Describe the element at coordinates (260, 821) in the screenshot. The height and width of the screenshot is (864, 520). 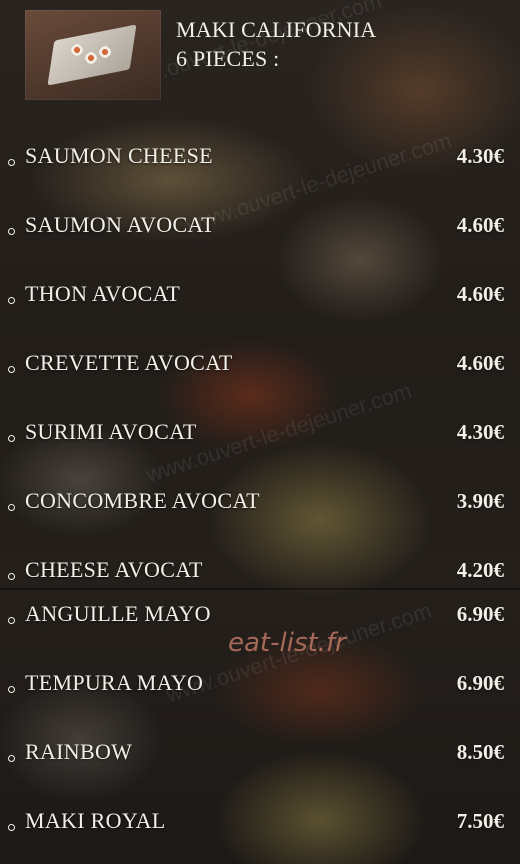
I see `menu-item: MAKI ROYAL 7.50€` at that location.